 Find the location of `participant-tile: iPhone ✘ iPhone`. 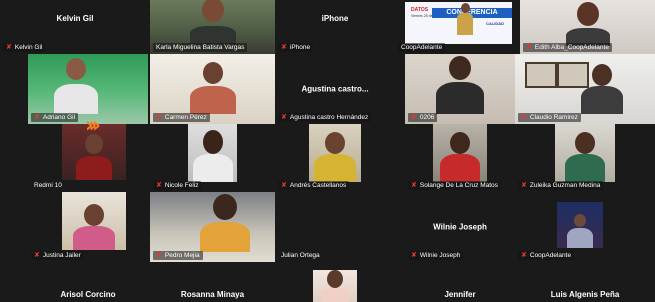

participant-tile: iPhone ✘ iPhone is located at coordinates (335, 27).